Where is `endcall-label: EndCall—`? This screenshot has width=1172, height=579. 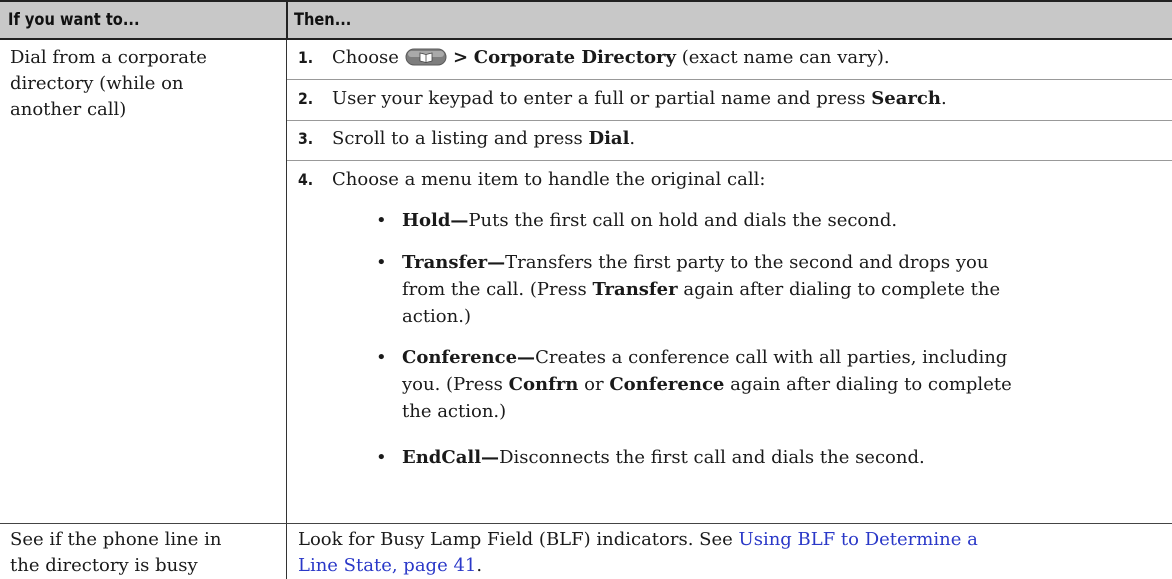 endcall-label: EndCall— is located at coordinates (451, 457).